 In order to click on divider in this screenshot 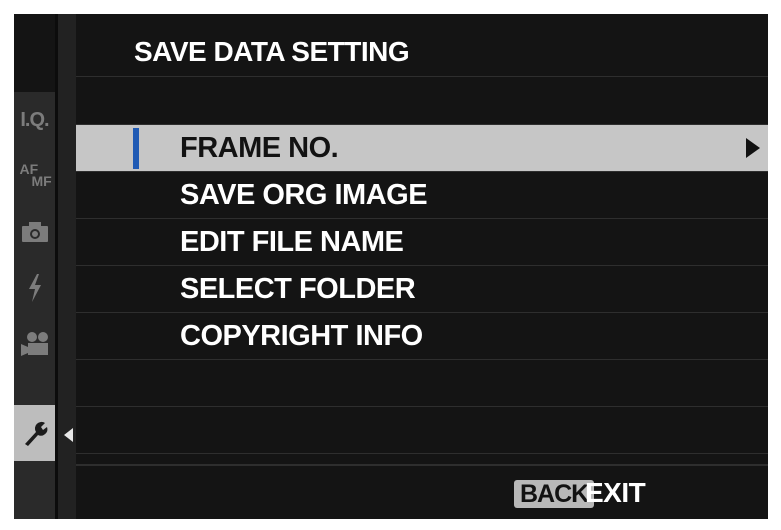, I will do `click(422, 76)`.